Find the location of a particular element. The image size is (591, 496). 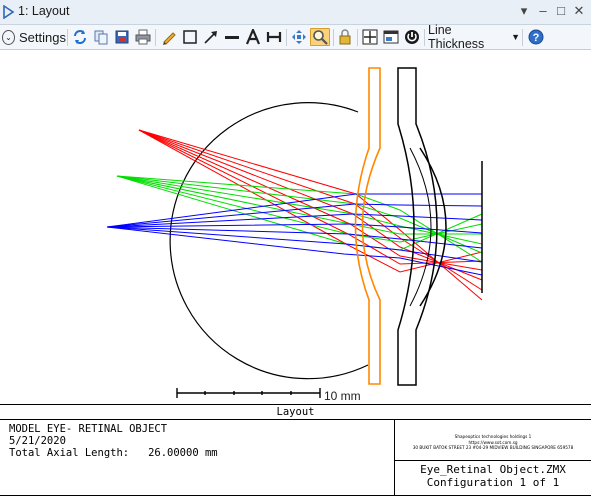

model-title: MODEL EYE- RETINAL OBJECT is located at coordinates (88, 429).